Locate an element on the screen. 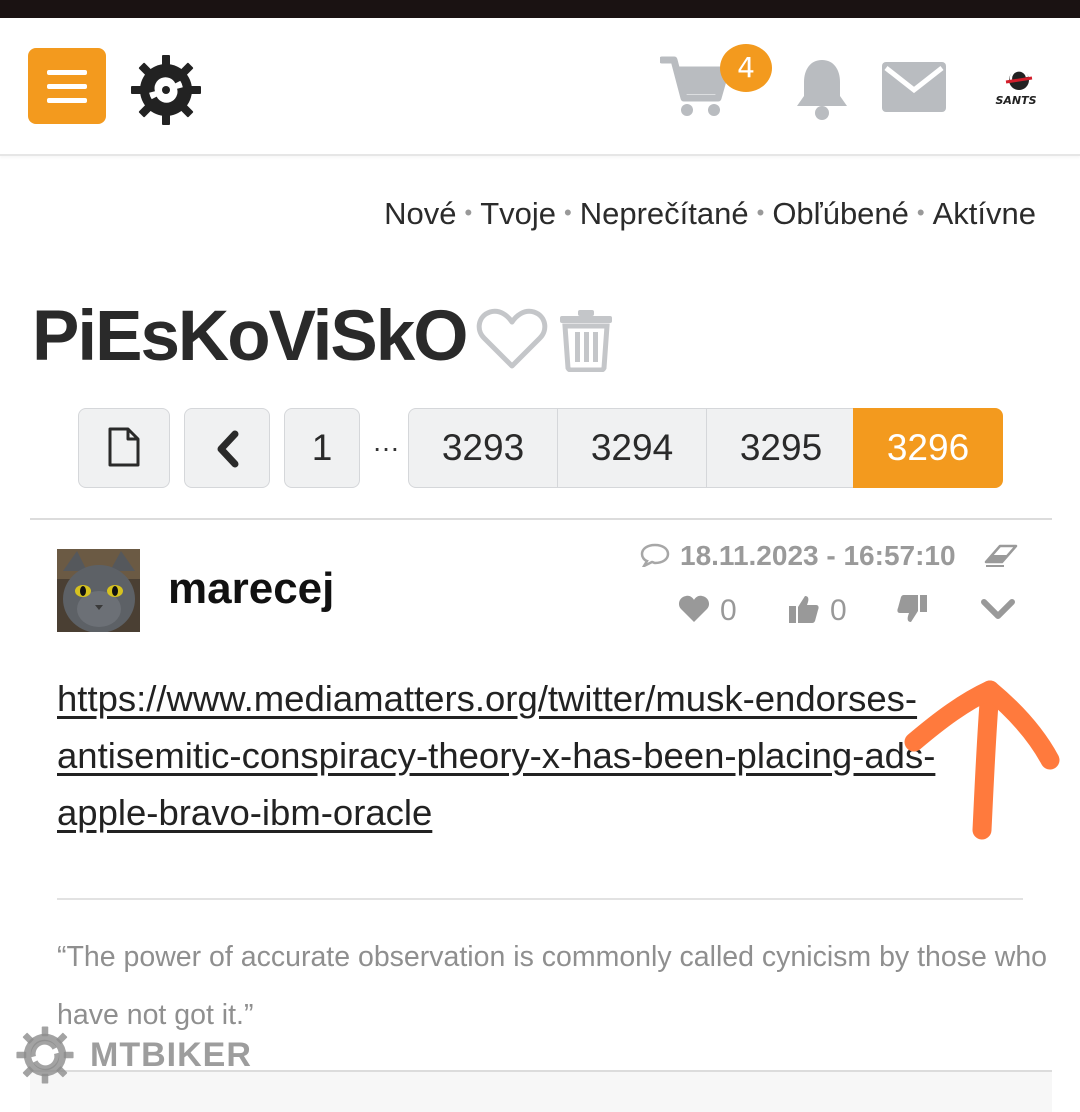 The image size is (1080, 1112). bell-icon is located at coordinates (822, 89).